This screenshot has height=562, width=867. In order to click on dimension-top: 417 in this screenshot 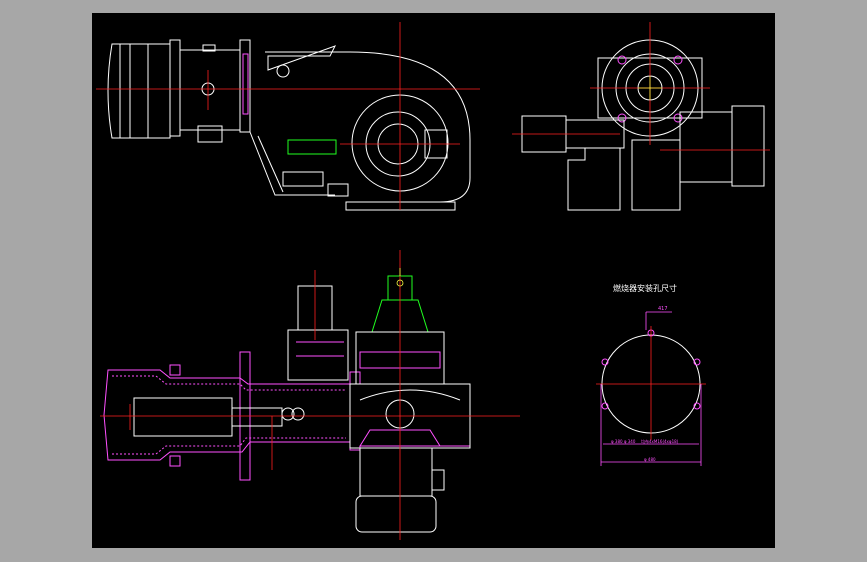, I will do `click(663, 309)`.